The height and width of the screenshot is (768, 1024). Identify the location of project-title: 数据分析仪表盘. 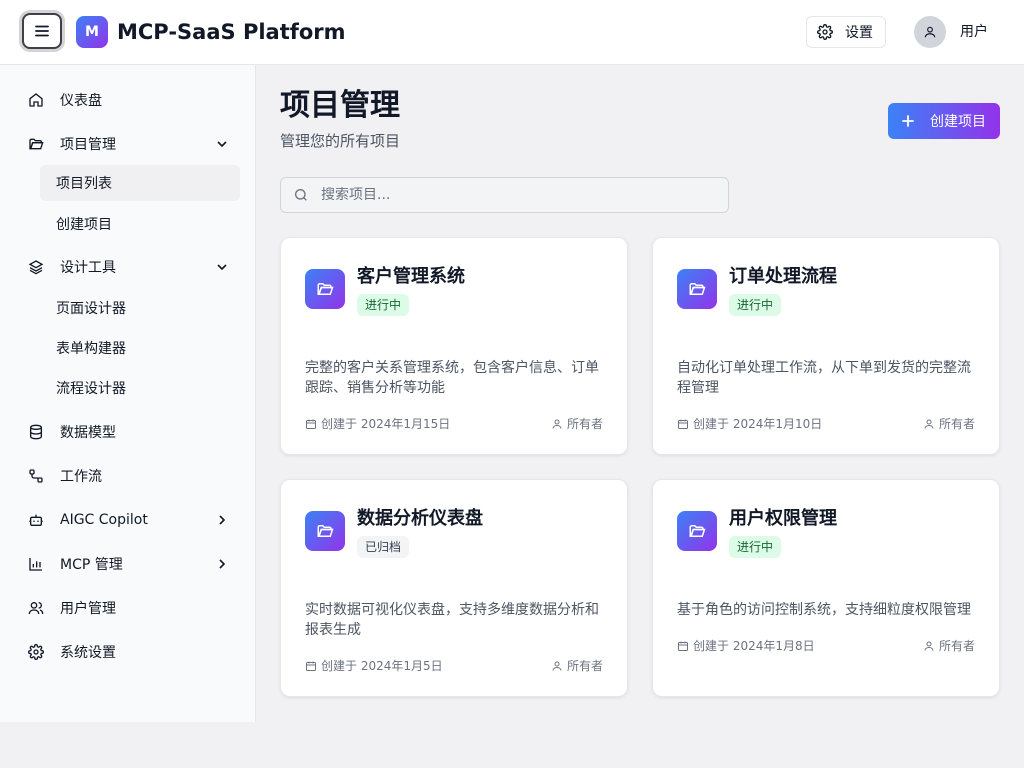
(420, 519).